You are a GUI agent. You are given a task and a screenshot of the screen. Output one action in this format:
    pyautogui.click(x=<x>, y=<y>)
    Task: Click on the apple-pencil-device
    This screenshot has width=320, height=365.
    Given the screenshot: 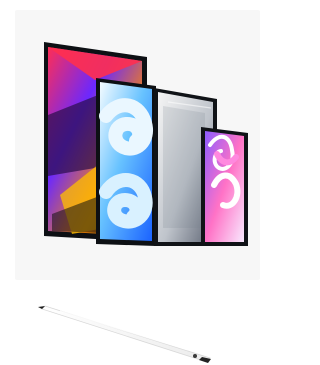 What is the action you would take?
    pyautogui.click(x=124, y=334)
    